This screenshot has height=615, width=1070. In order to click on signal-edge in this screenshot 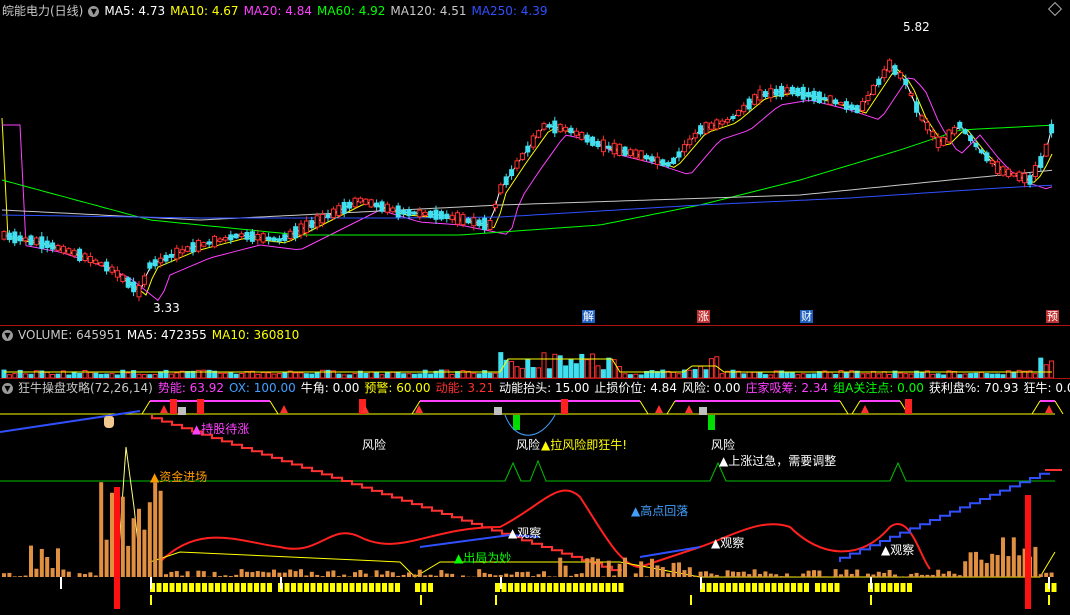, I will do `click(644, 407)`.